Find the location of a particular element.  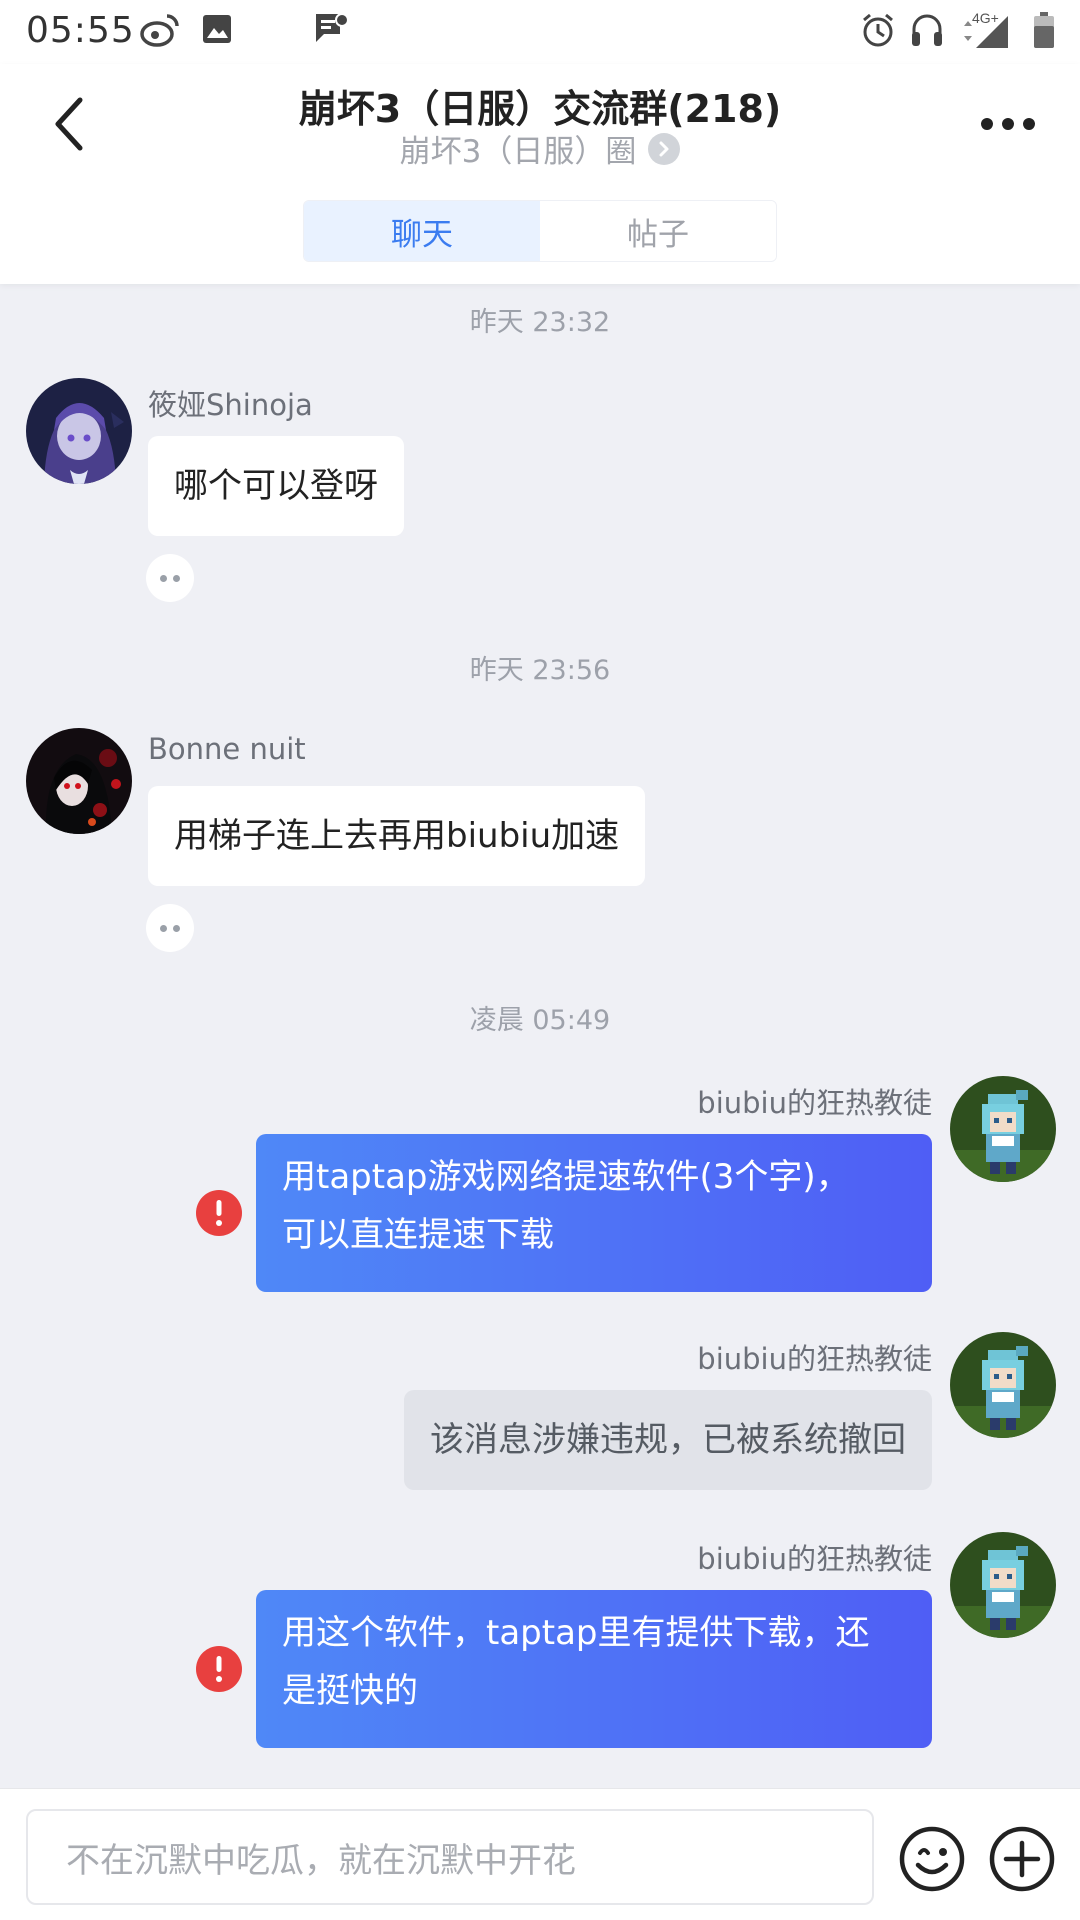

more-options-icon is located at coordinates (1008, 124).